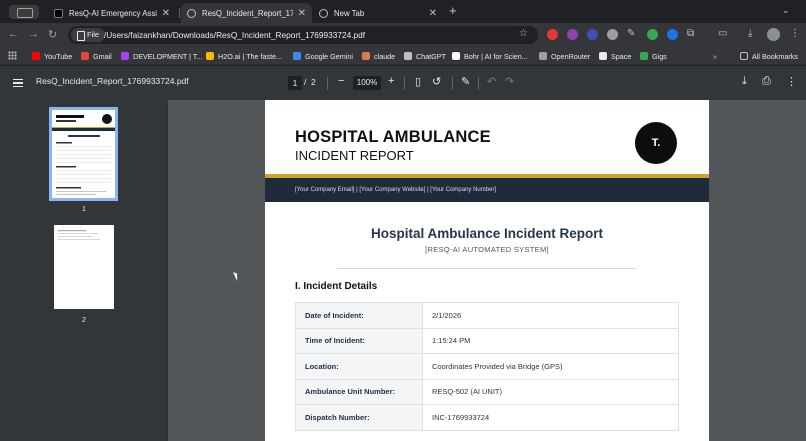  I want to click on table-row: Ambulance Unit Number: RESQ-502 (AI UNIT), so click(487, 391).